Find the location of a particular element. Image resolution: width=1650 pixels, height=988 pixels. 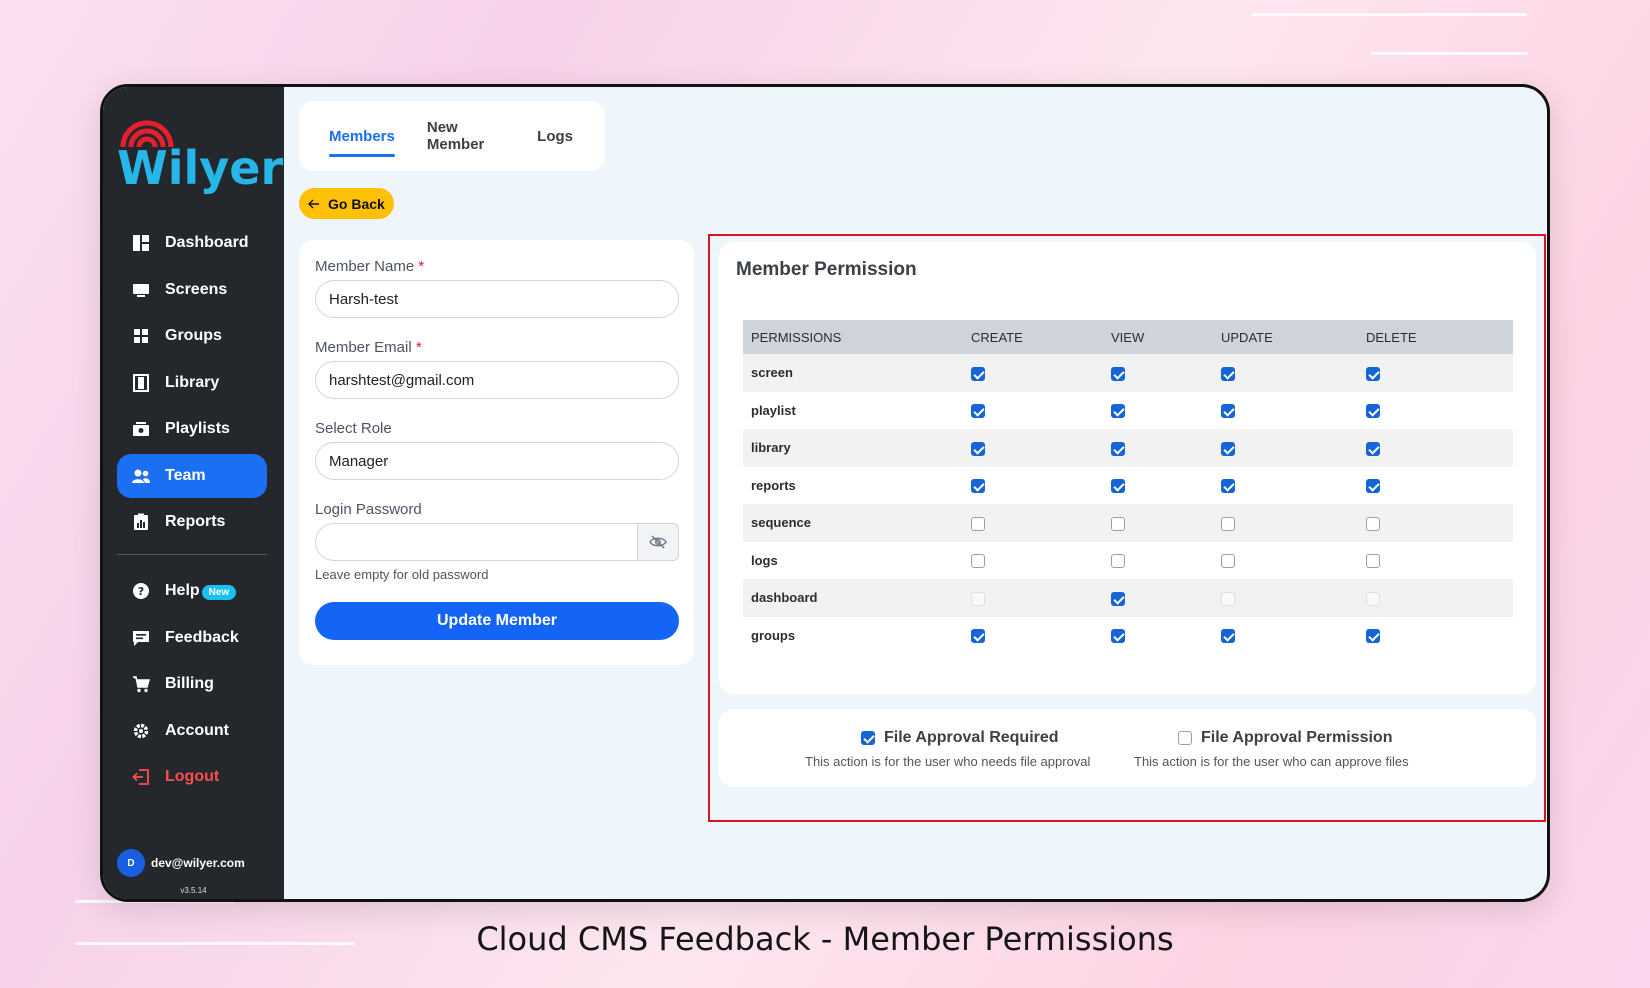

table-row: logs is located at coordinates (1128, 560).